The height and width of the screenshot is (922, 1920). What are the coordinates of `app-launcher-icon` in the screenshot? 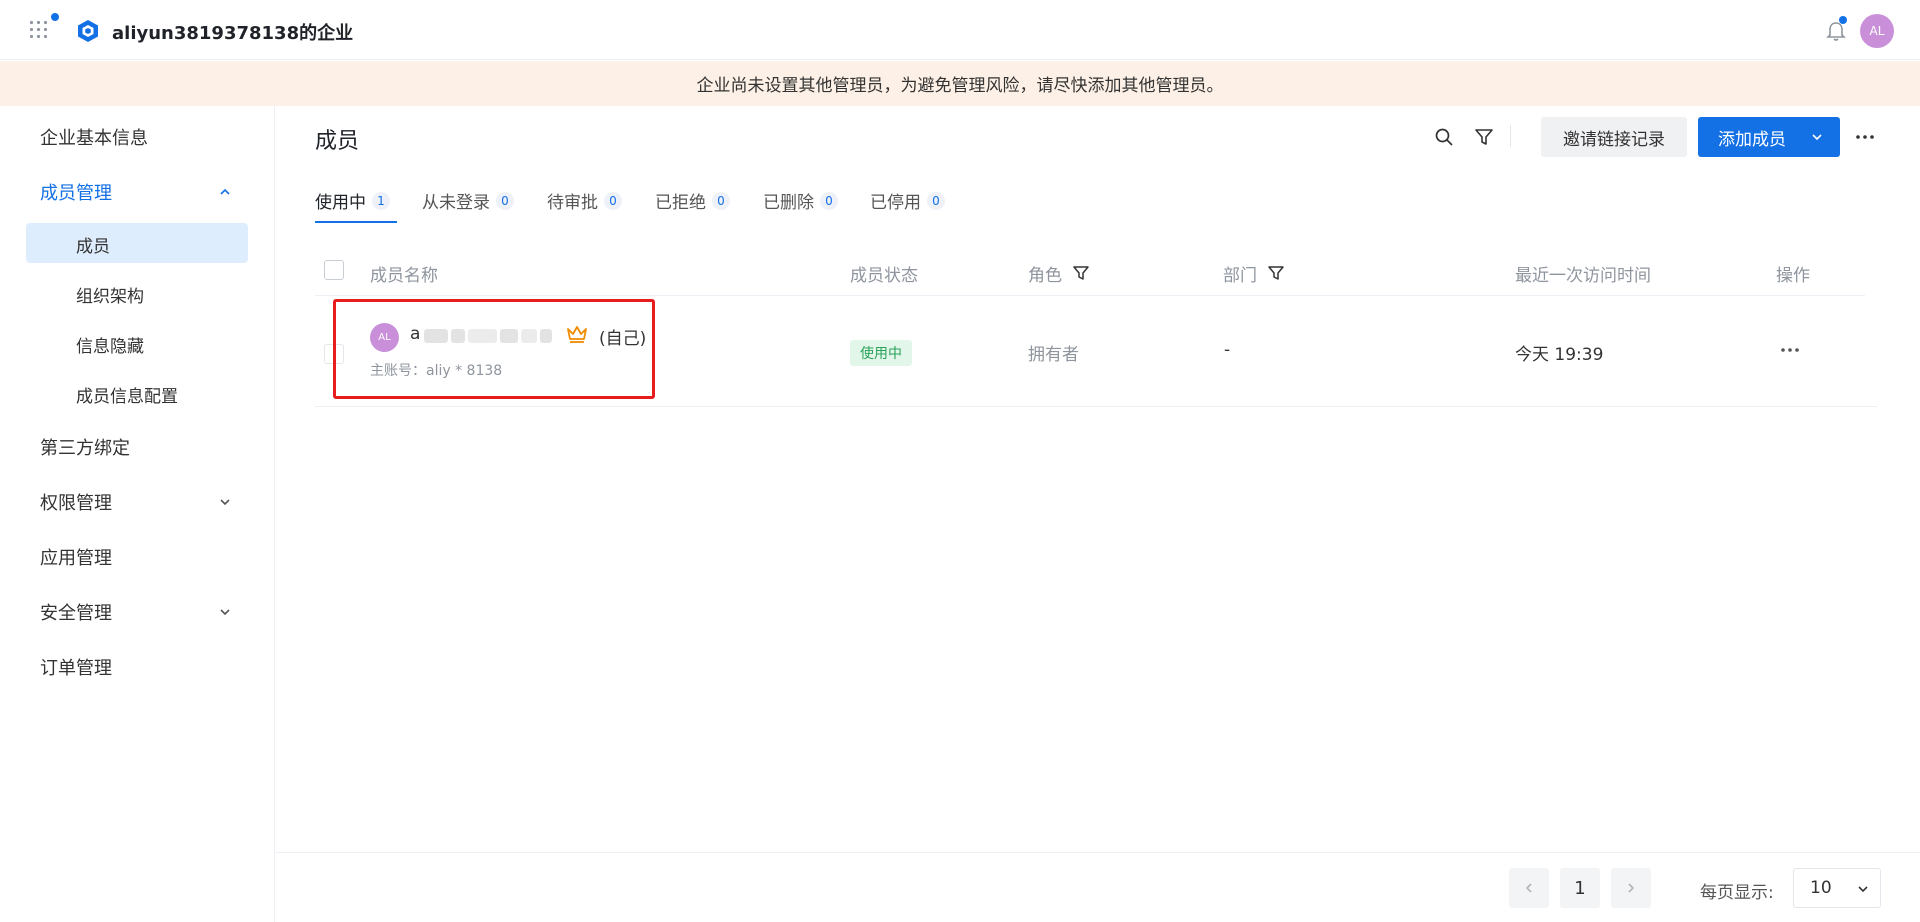 It's located at (40, 31).